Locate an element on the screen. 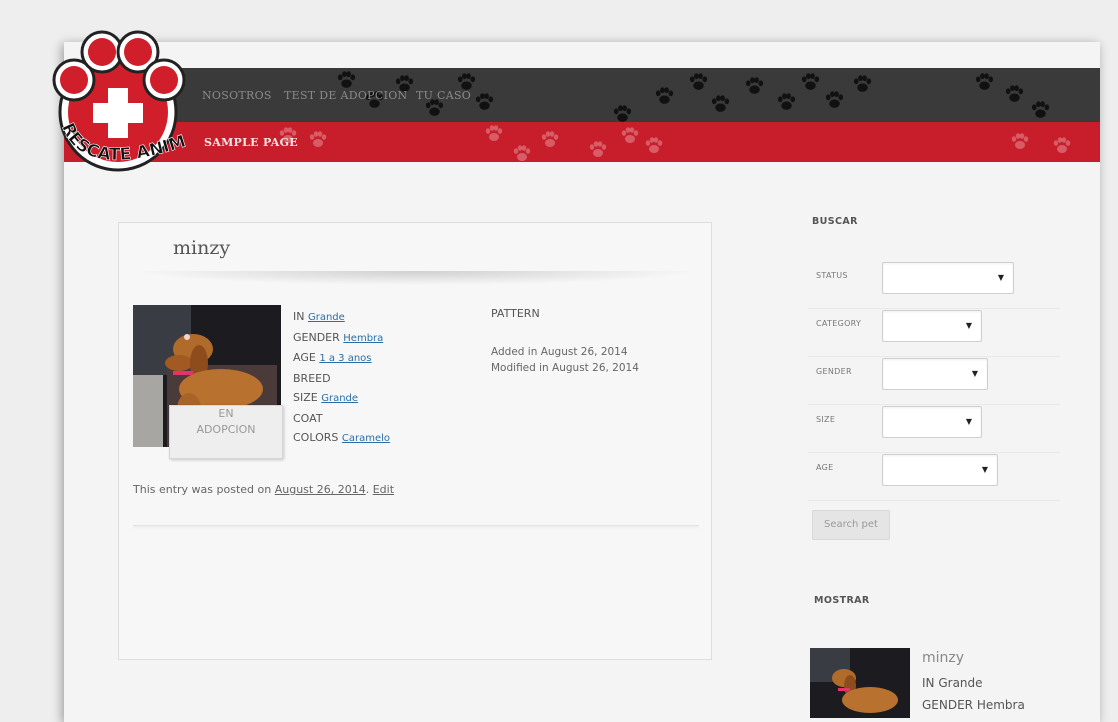  detail-breed: BREED is located at coordinates (312, 378).